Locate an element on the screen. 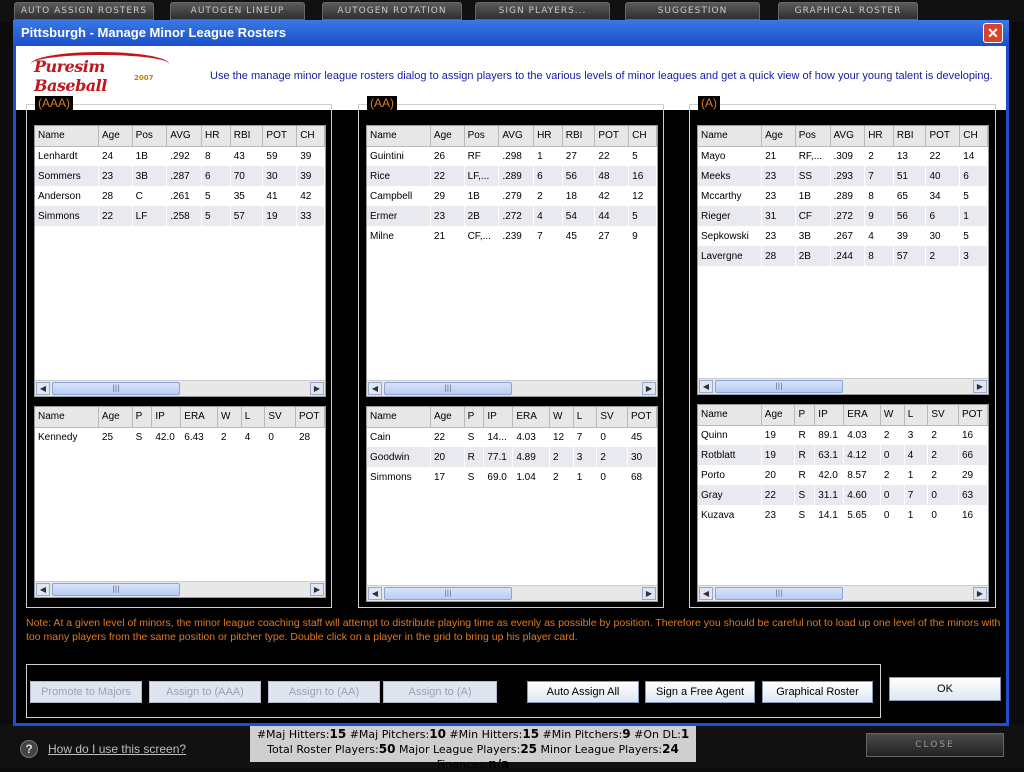  promote-to-majors-button: Promote to Majors is located at coordinates (86, 692).